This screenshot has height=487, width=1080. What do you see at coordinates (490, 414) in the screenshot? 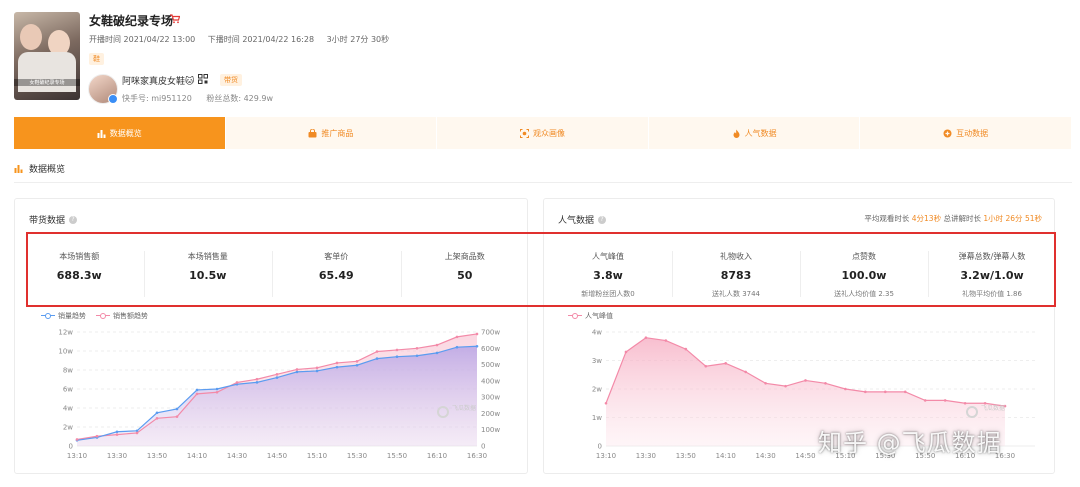
I see `y2-tick-label: 200w` at bounding box center [490, 414].